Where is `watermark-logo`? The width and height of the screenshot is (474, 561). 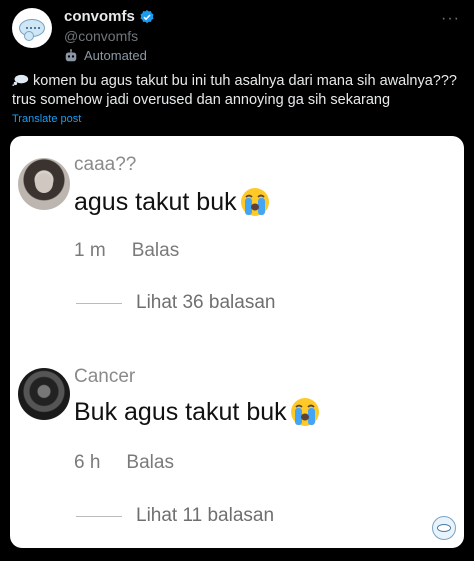 watermark-logo is located at coordinates (444, 528).